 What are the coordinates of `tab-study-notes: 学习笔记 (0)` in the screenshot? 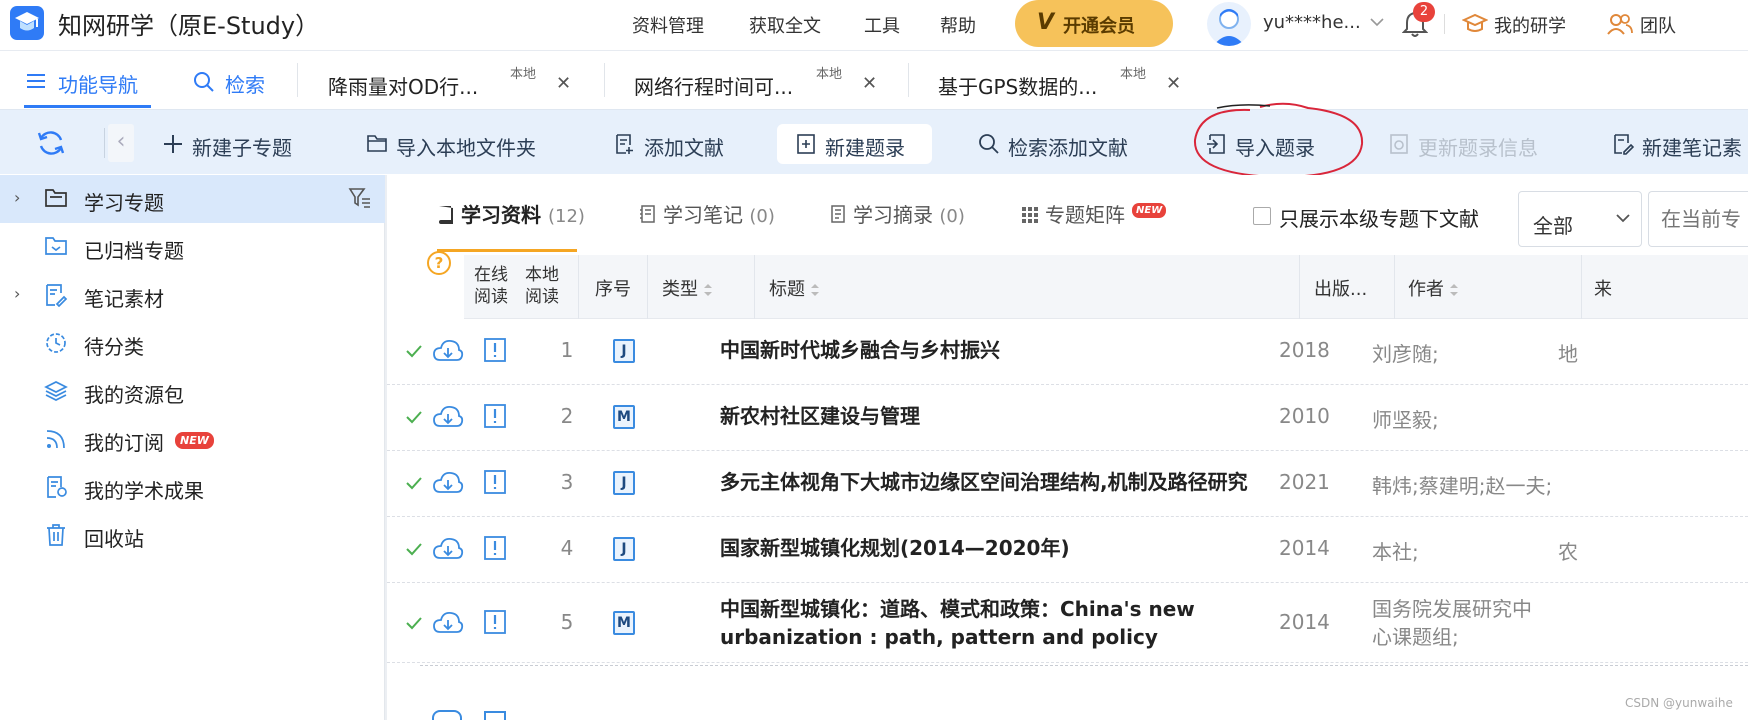 It's located at (707, 213).